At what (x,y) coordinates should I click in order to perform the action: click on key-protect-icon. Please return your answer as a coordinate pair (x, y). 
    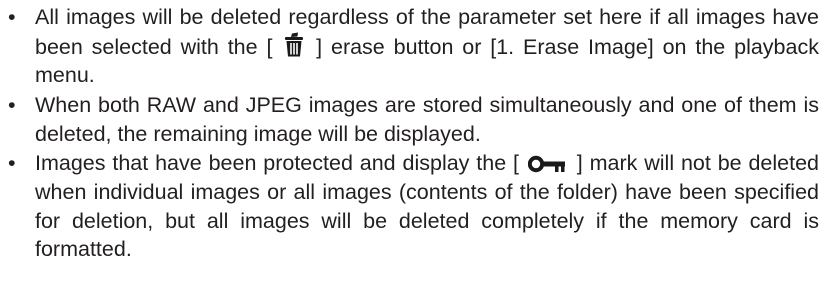
    Looking at the image, I should click on (547, 164).